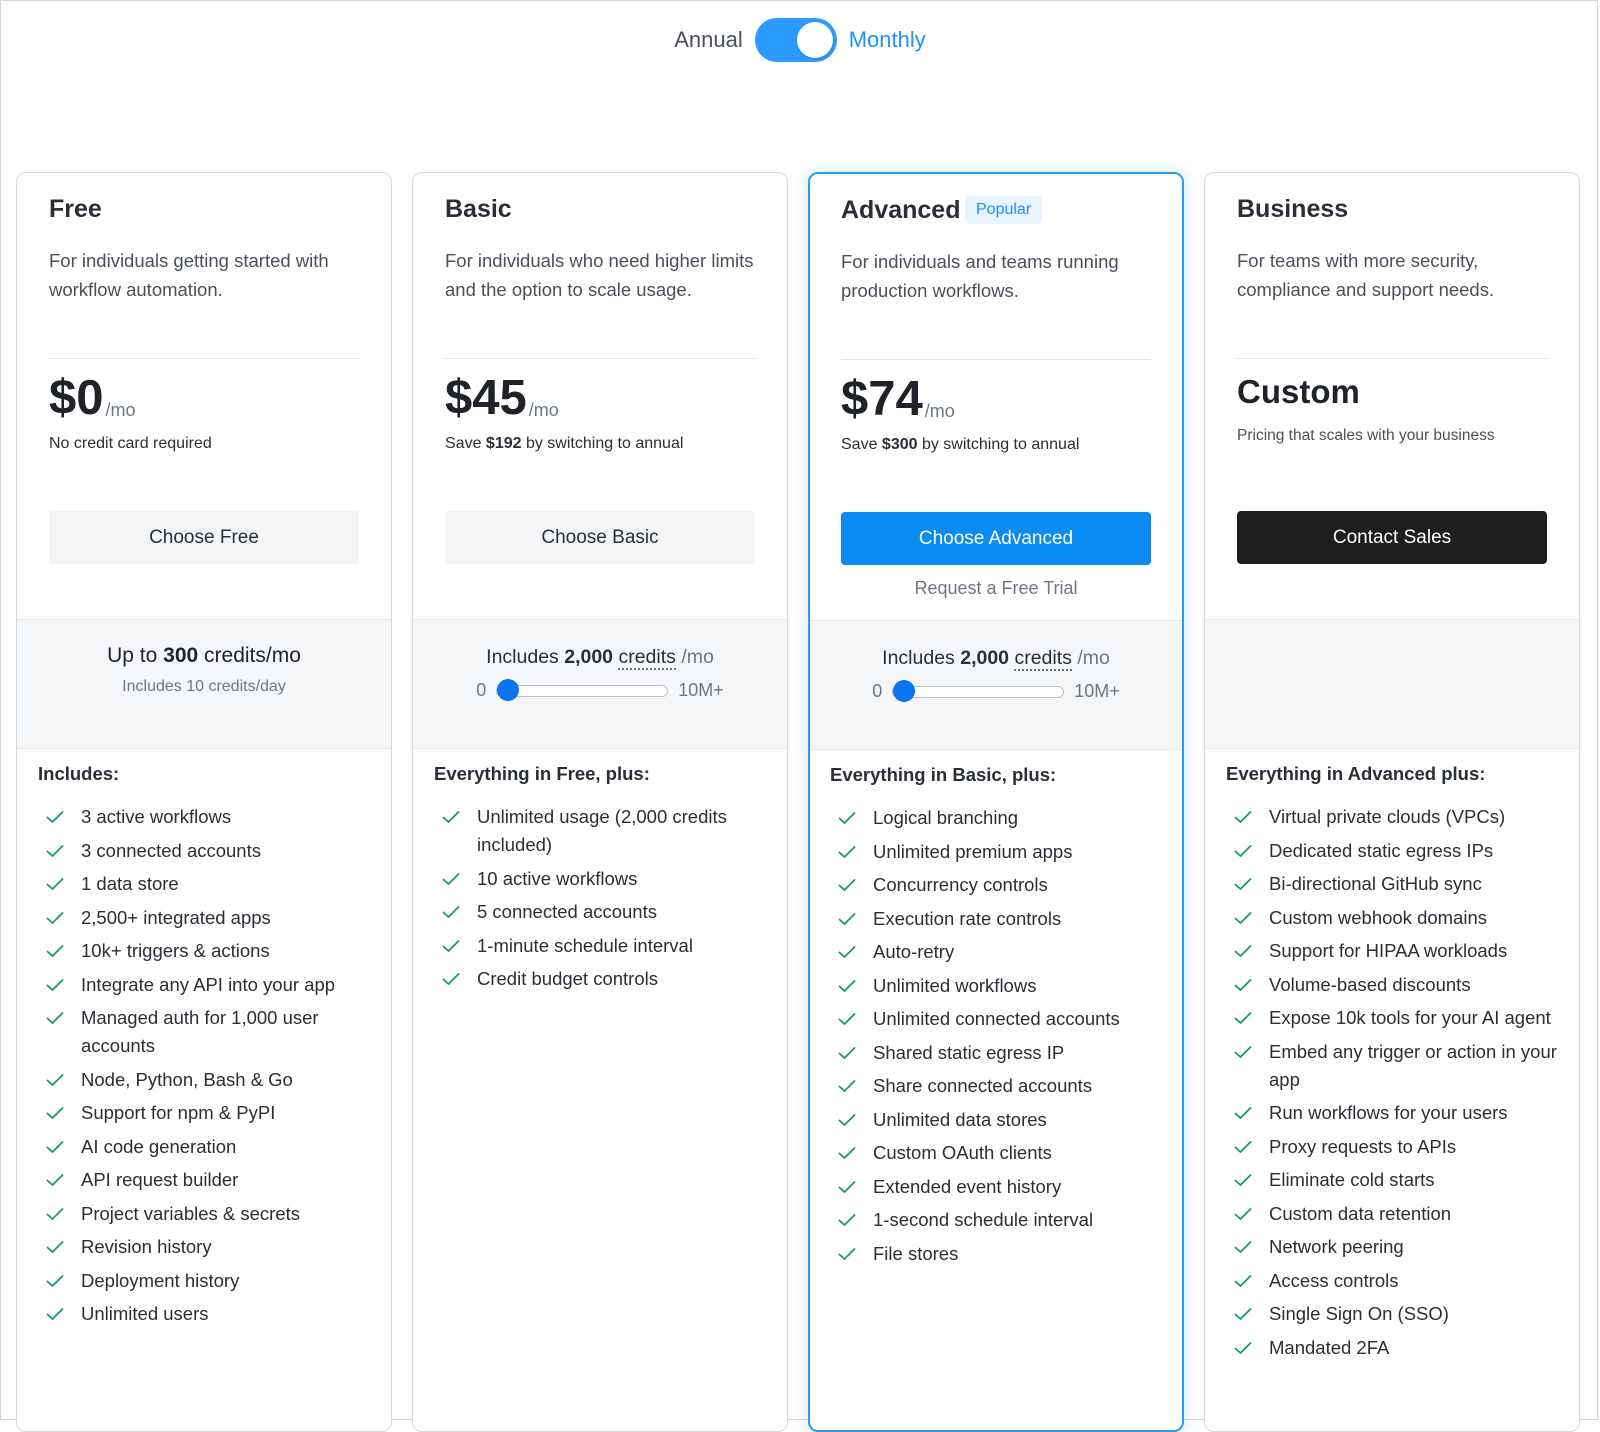  What do you see at coordinates (814, 40) in the screenshot?
I see `toggle-knob` at bounding box center [814, 40].